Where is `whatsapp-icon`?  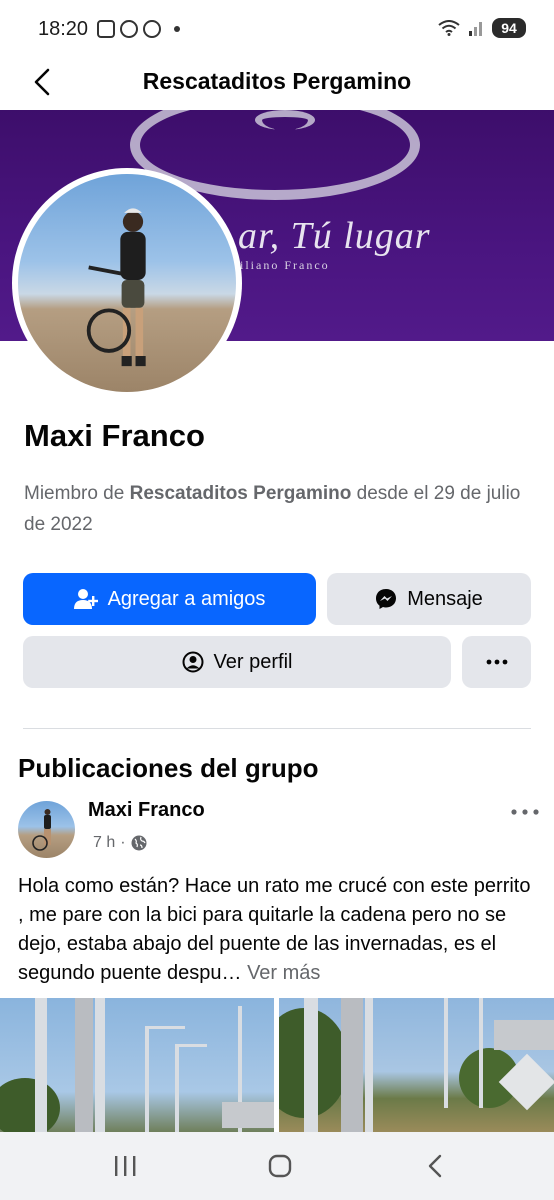
whatsapp-icon is located at coordinates (152, 29).